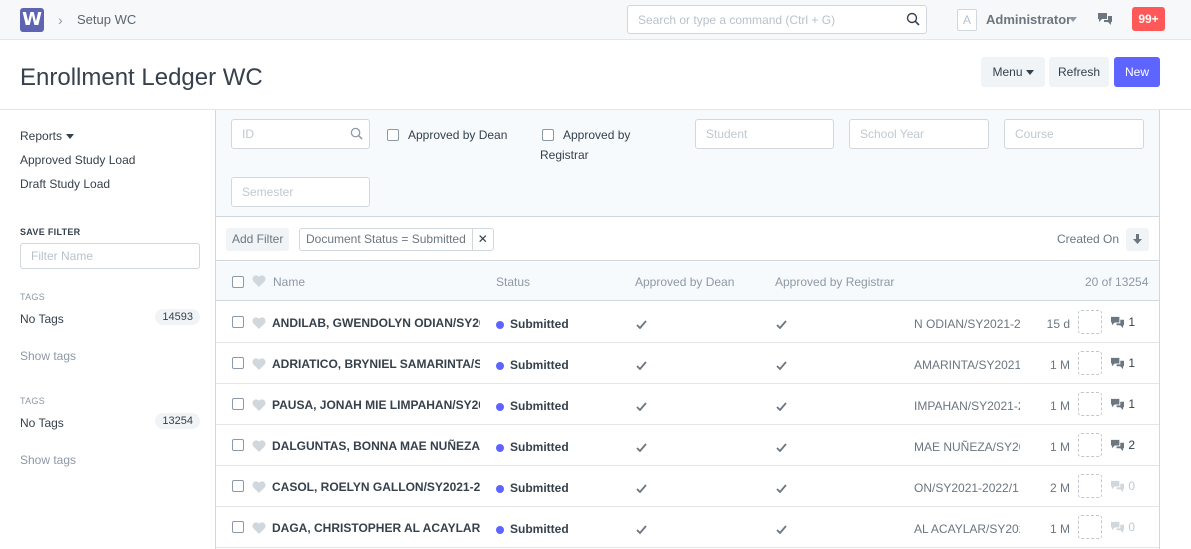 This screenshot has height=549, width=1191. I want to click on row-name: PAUSA, JONAH MIE LIMPAHAN/SY2021-2022/1, so click(376, 405).